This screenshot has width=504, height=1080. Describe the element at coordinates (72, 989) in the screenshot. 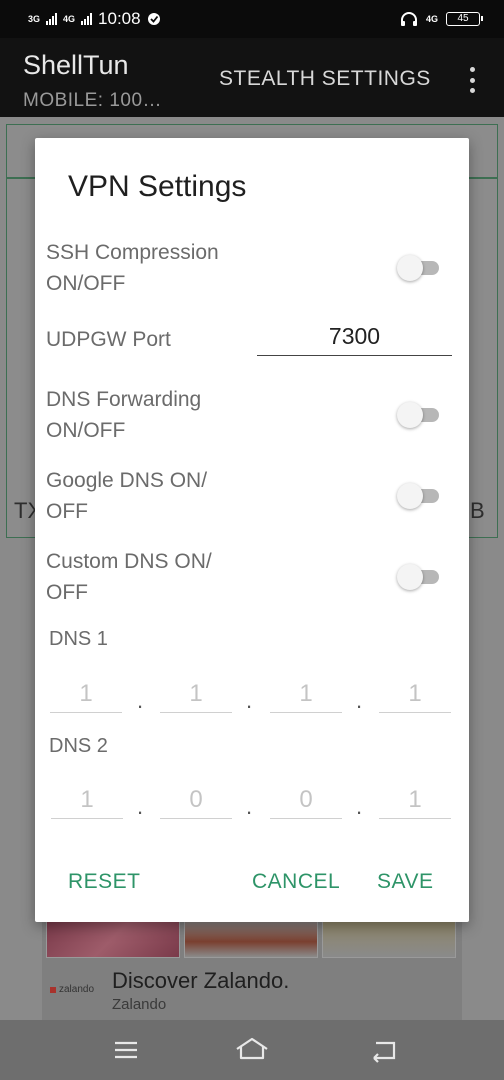

I see `ad-brand-logo: zalando` at that location.